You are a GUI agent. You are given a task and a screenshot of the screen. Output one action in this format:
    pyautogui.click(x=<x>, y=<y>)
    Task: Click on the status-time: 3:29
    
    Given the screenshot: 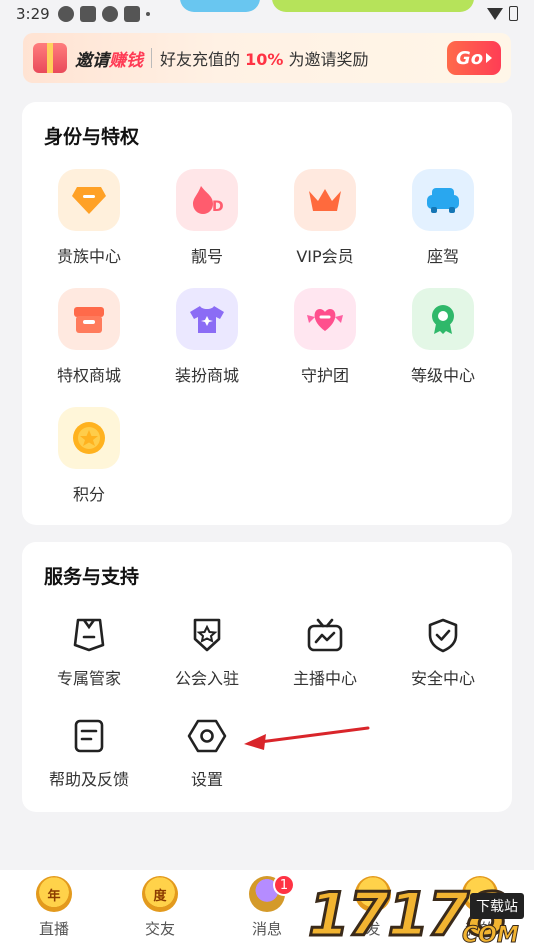 What is the action you would take?
    pyautogui.click(x=33, y=14)
    